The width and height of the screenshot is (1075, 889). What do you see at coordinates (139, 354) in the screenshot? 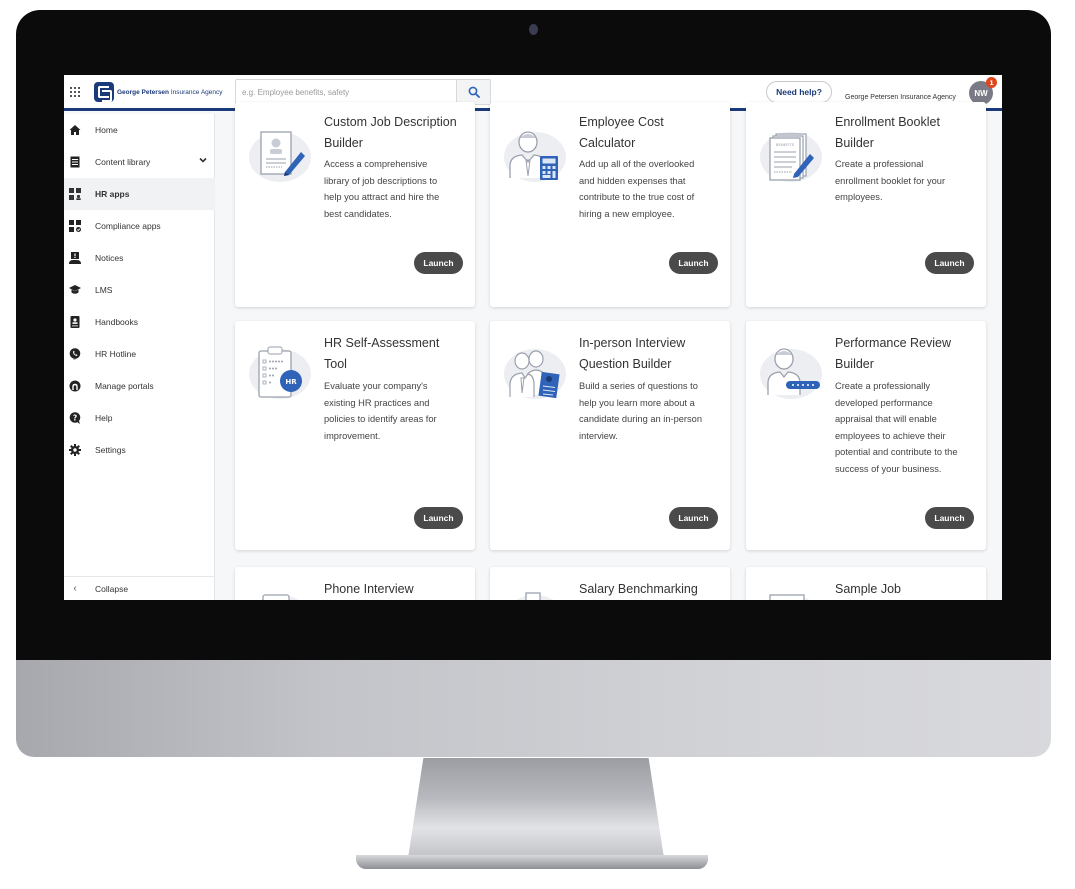
I see `sidebar-item-hr-hotline: HR Hotline` at bounding box center [139, 354].